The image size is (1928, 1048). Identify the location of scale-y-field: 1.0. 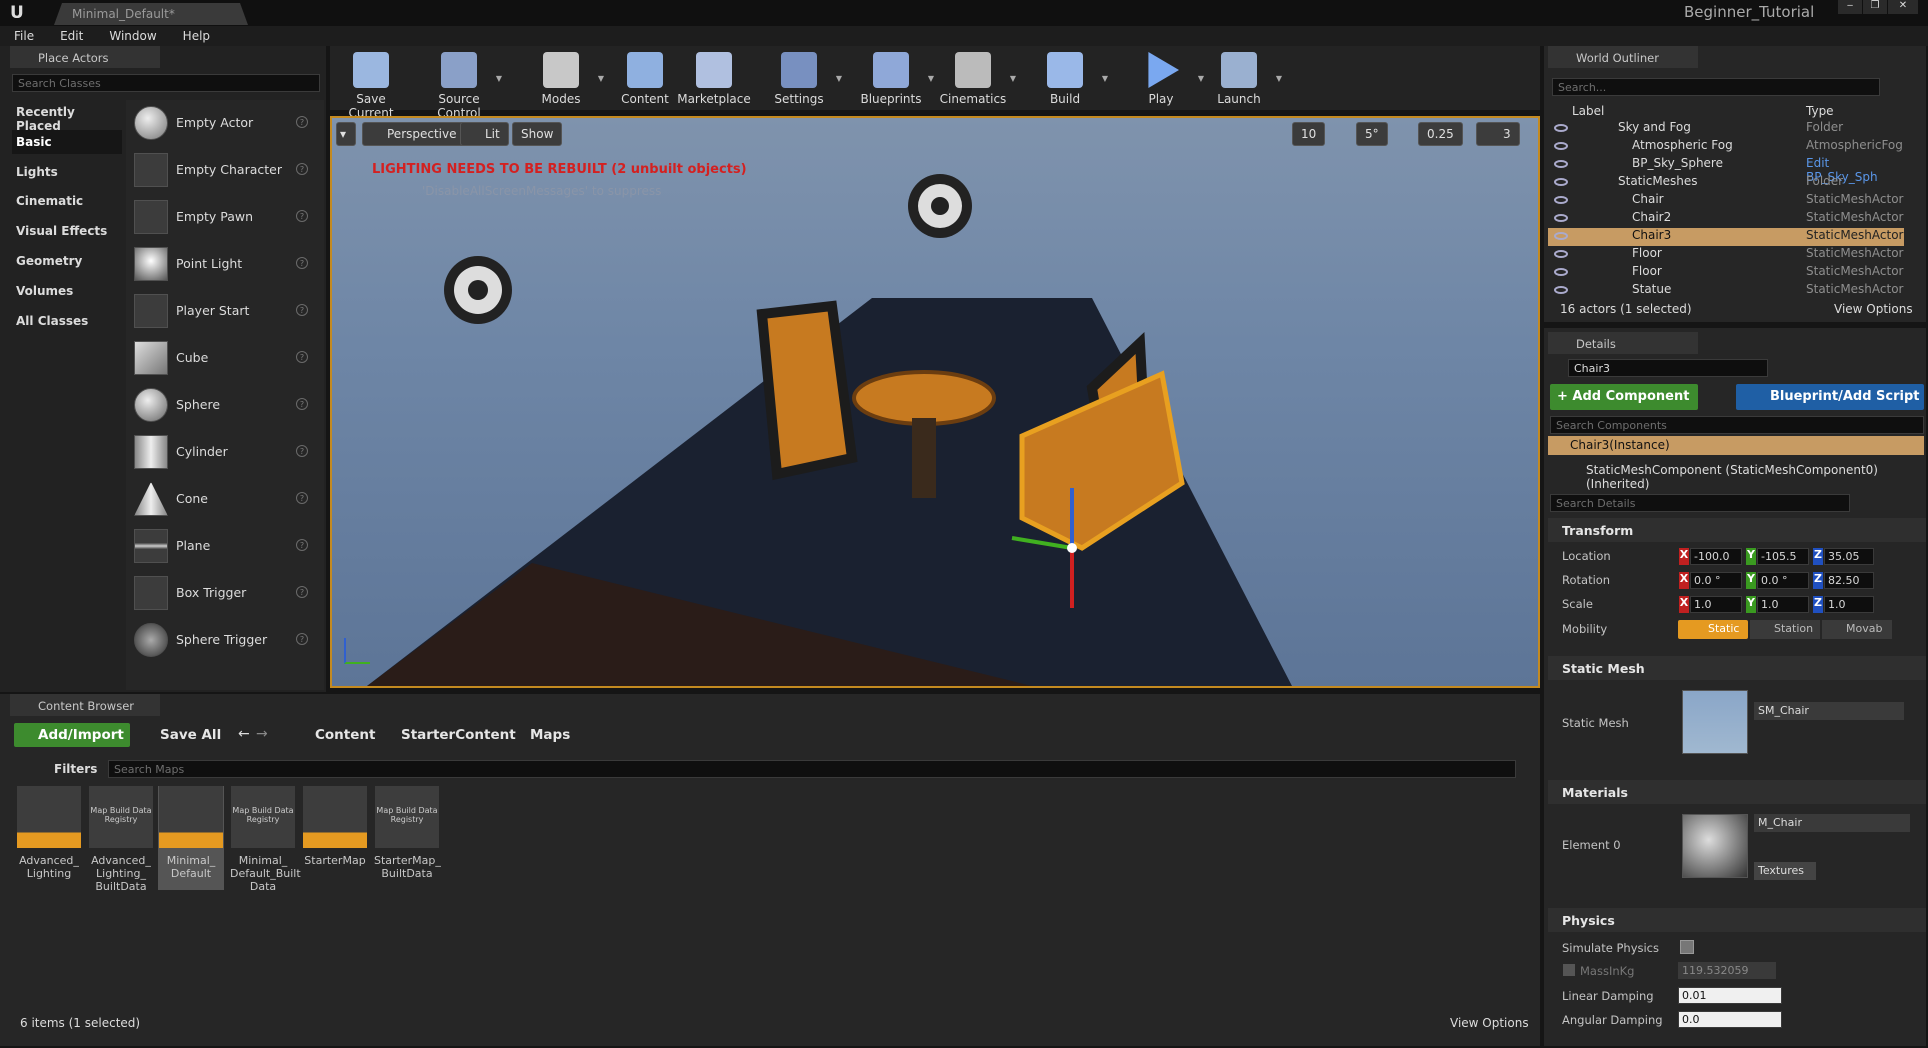
(1783, 604).